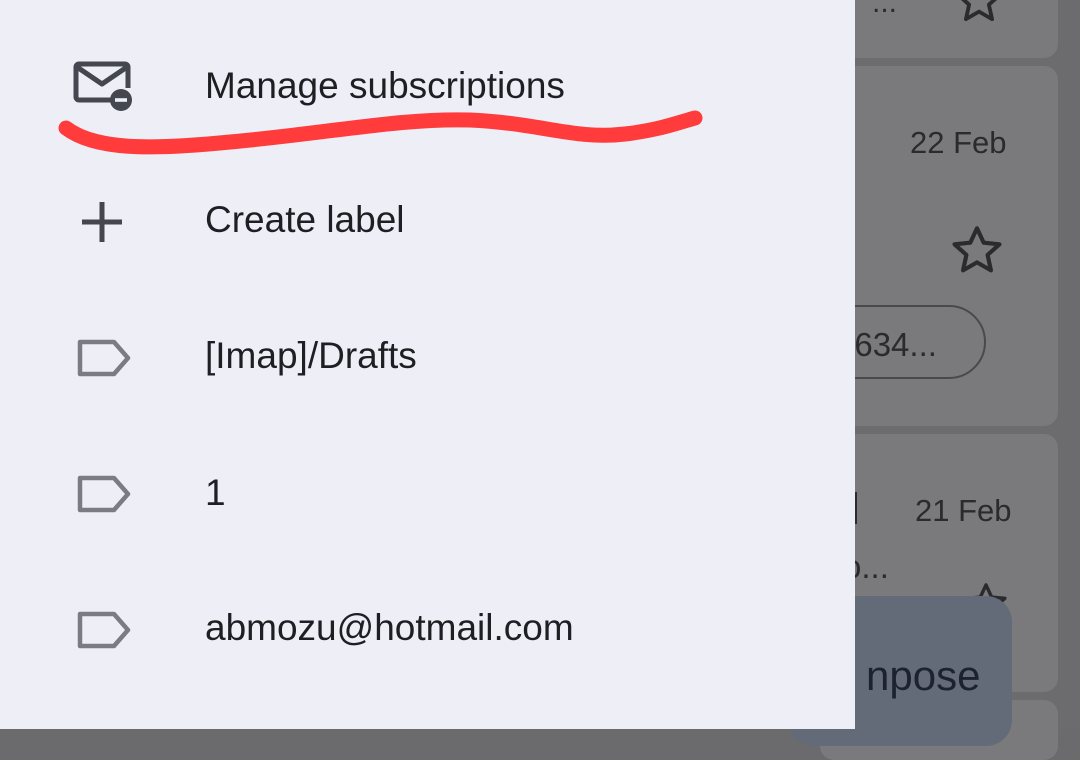  What do you see at coordinates (385, 85) in the screenshot?
I see `drawer-item-label: Manage subscriptions` at bounding box center [385, 85].